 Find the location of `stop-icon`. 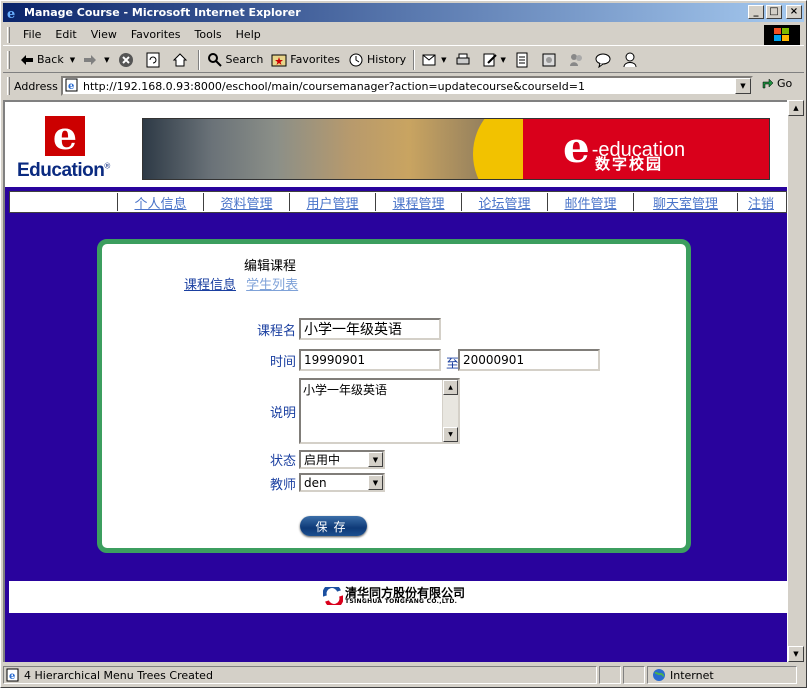

stop-icon is located at coordinates (125, 59).